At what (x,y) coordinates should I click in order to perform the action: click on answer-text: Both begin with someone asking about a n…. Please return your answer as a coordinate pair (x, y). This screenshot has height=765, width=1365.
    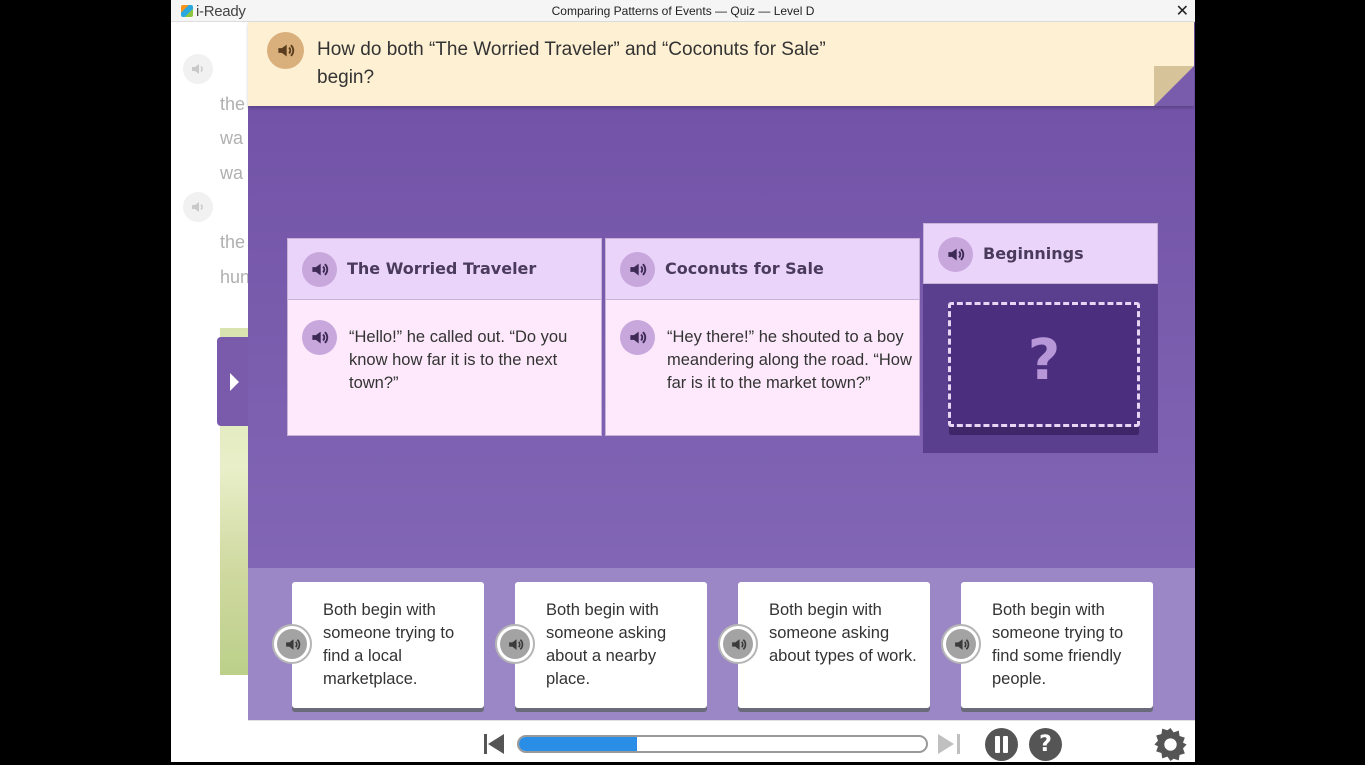
    Looking at the image, I should click on (606, 644).